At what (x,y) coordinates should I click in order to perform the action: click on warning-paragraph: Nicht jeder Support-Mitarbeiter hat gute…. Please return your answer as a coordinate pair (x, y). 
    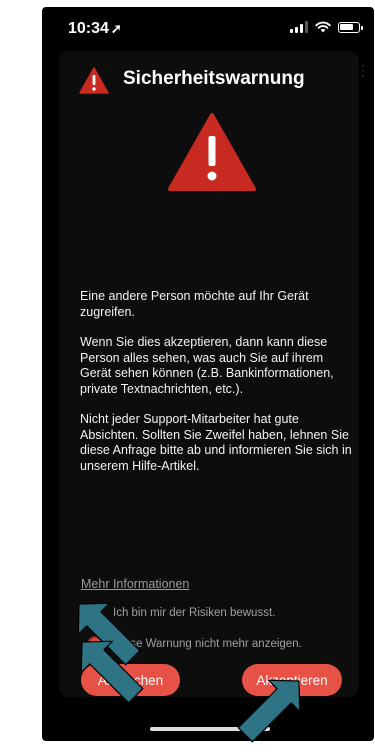
    Looking at the image, I should click on (216, 442).